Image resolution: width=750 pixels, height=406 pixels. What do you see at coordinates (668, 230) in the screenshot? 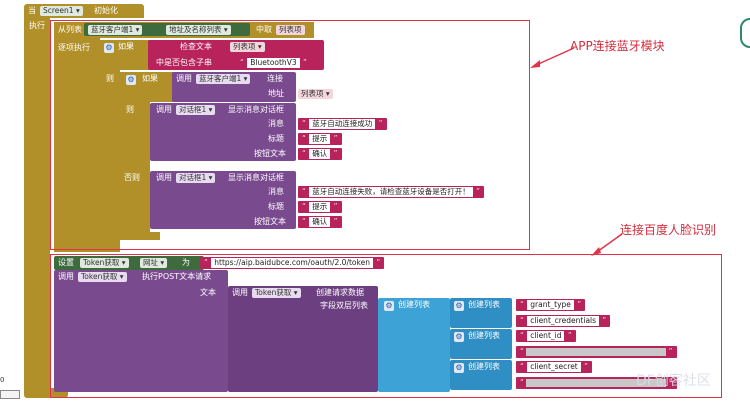
I see `face-annotation-label: 连接百度人脸识别` at bounding box center [668, 230].